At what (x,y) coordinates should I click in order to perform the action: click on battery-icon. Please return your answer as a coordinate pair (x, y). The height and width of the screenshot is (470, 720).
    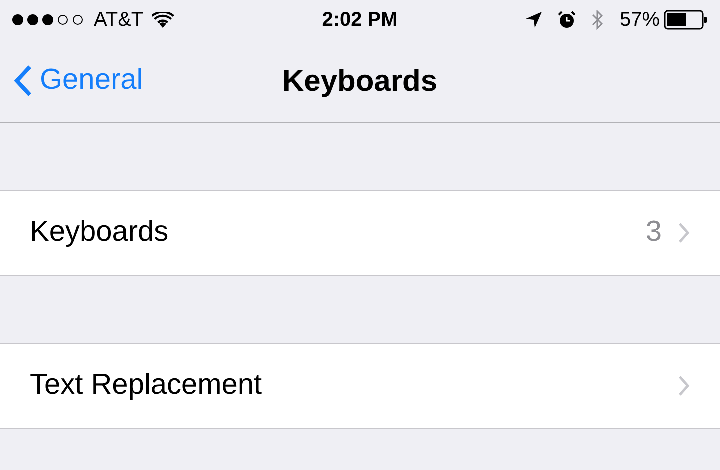
    Looking at the image, I should click on (686, 20).